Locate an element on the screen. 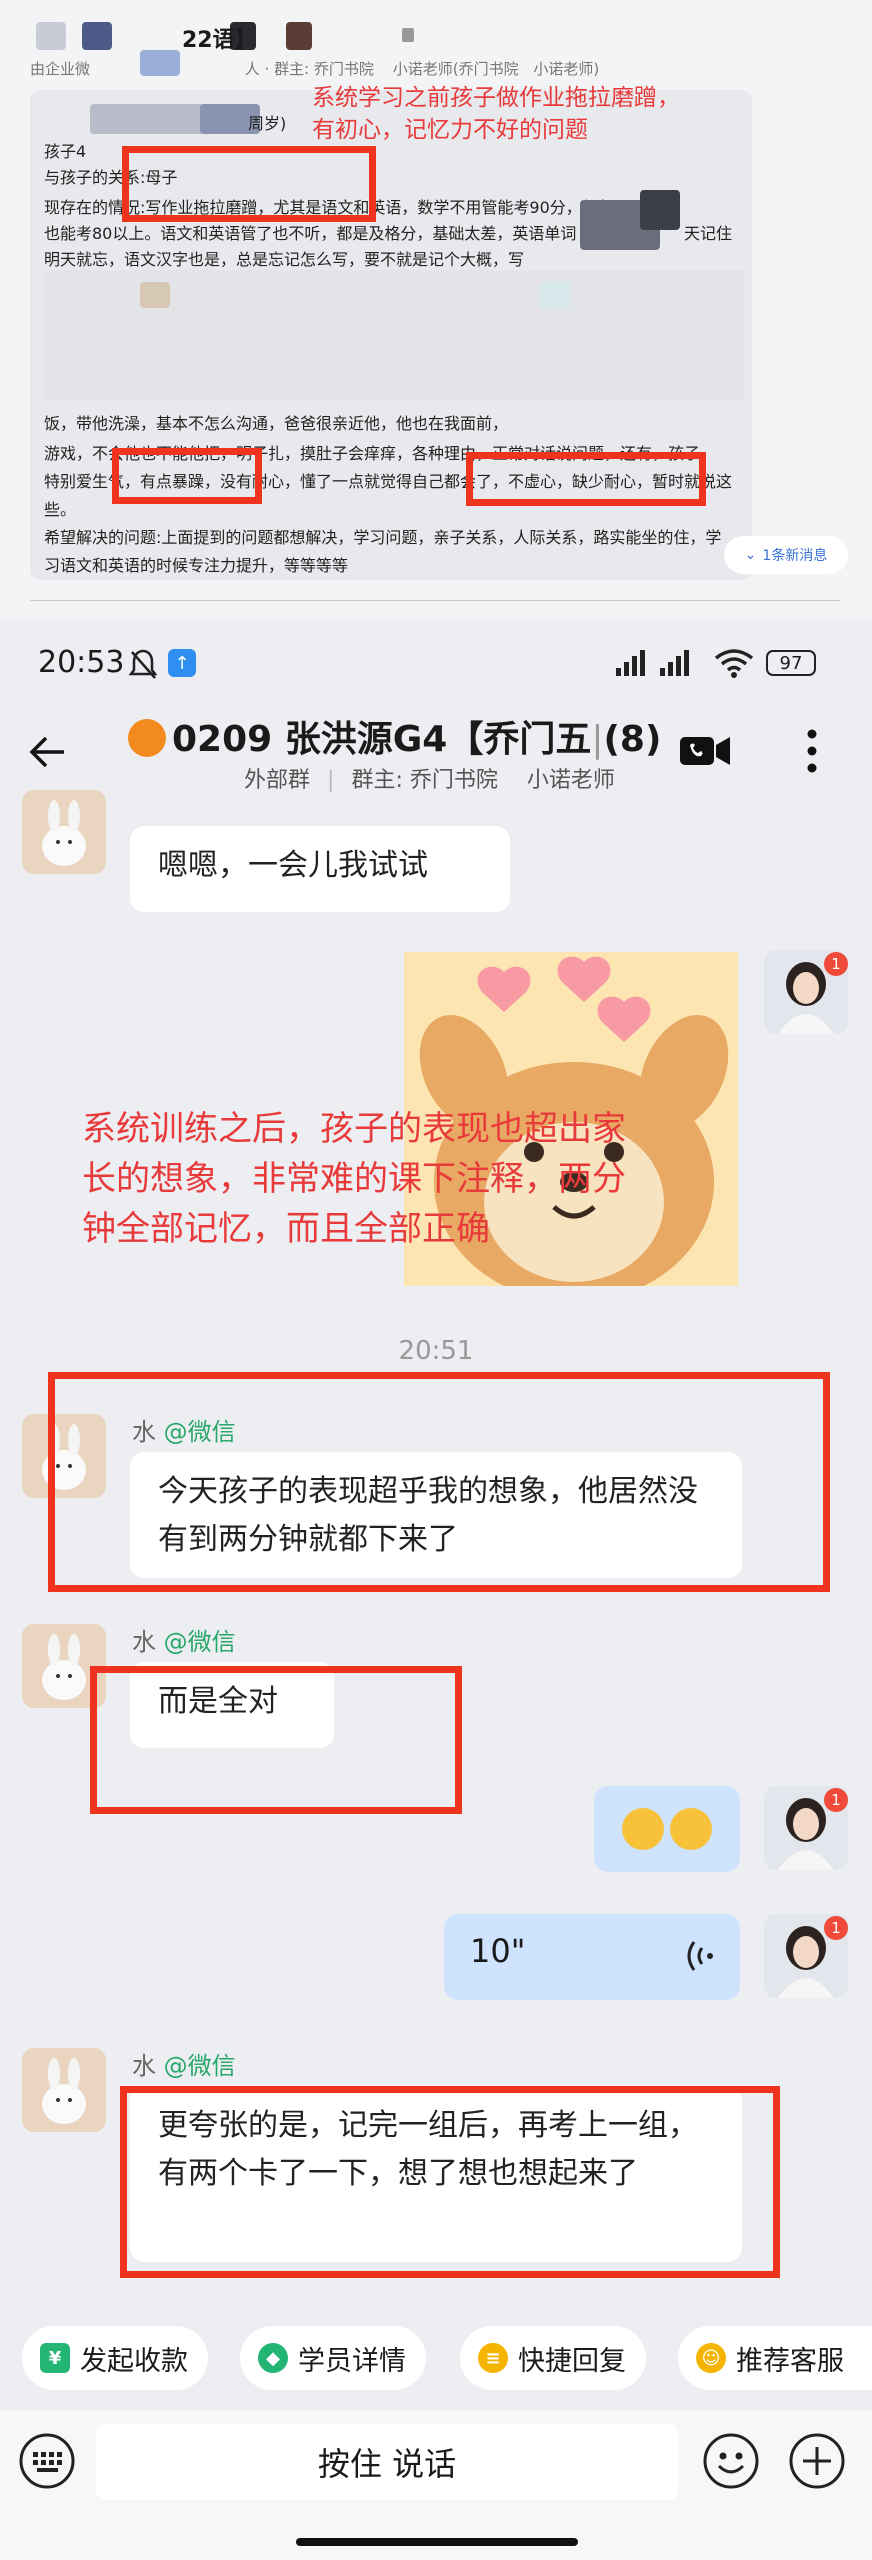 The image size is (872, 2560). more-options-icon is located at coordinates (812, 753).